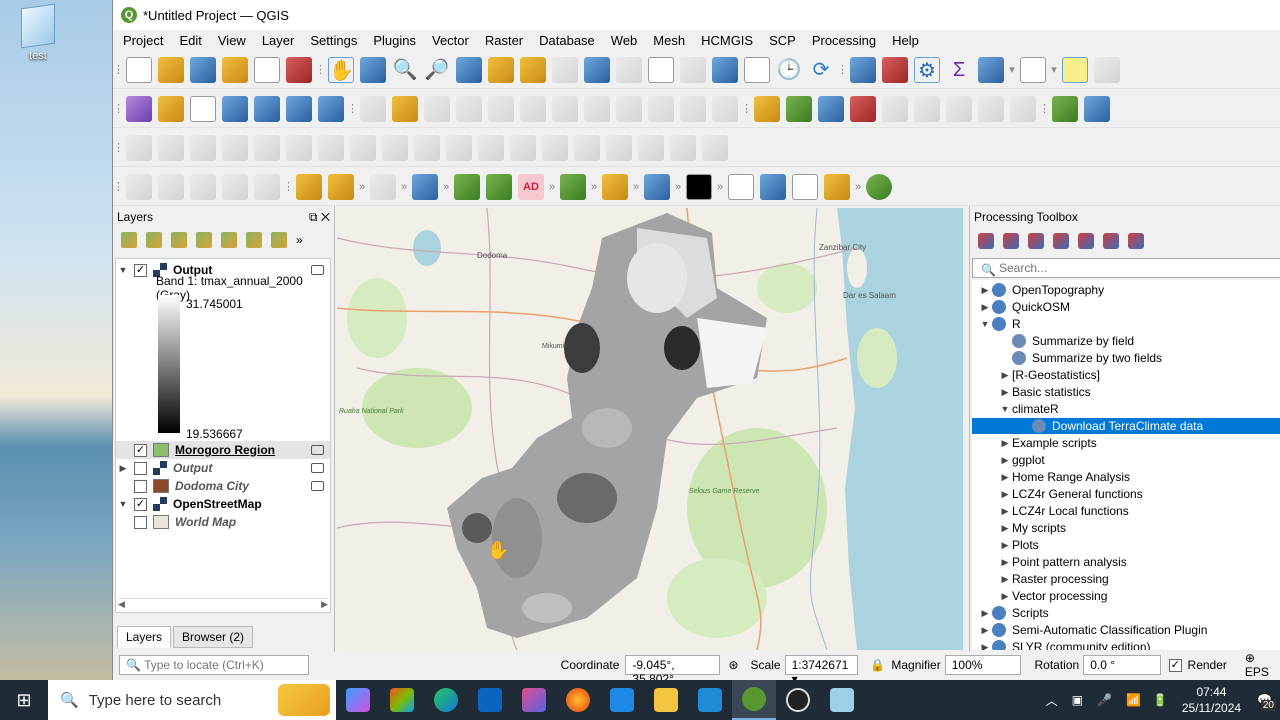  What do you see at coordinates (531, 186) in the screenshot?
I see `ad-plugin-icon: AD` at bounding box center [531, 186].